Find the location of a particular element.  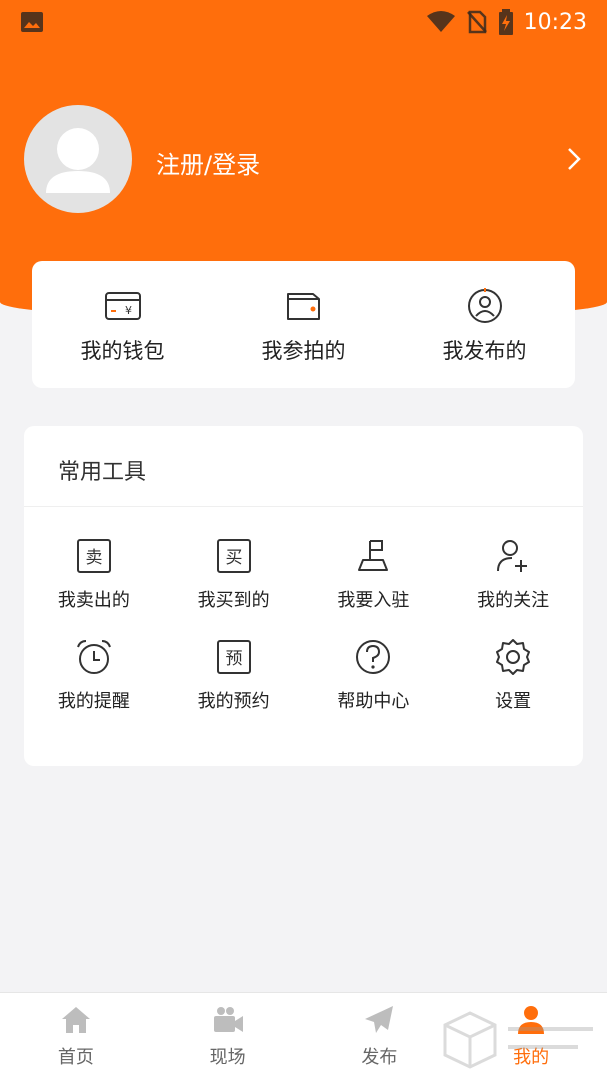

tool-label: 我的关注 is located at coordinates (513, 600).